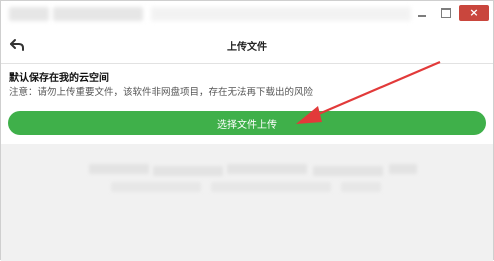 The height and width of the screenshot is (261, 494). What do you see at coordinates (161, 92) in the screenshot?
I see `warning-notice: 注意：请勿上传重要文件，该软件非网盘项目，存在无法再下载出的风险` at bounding box center [161, 92].